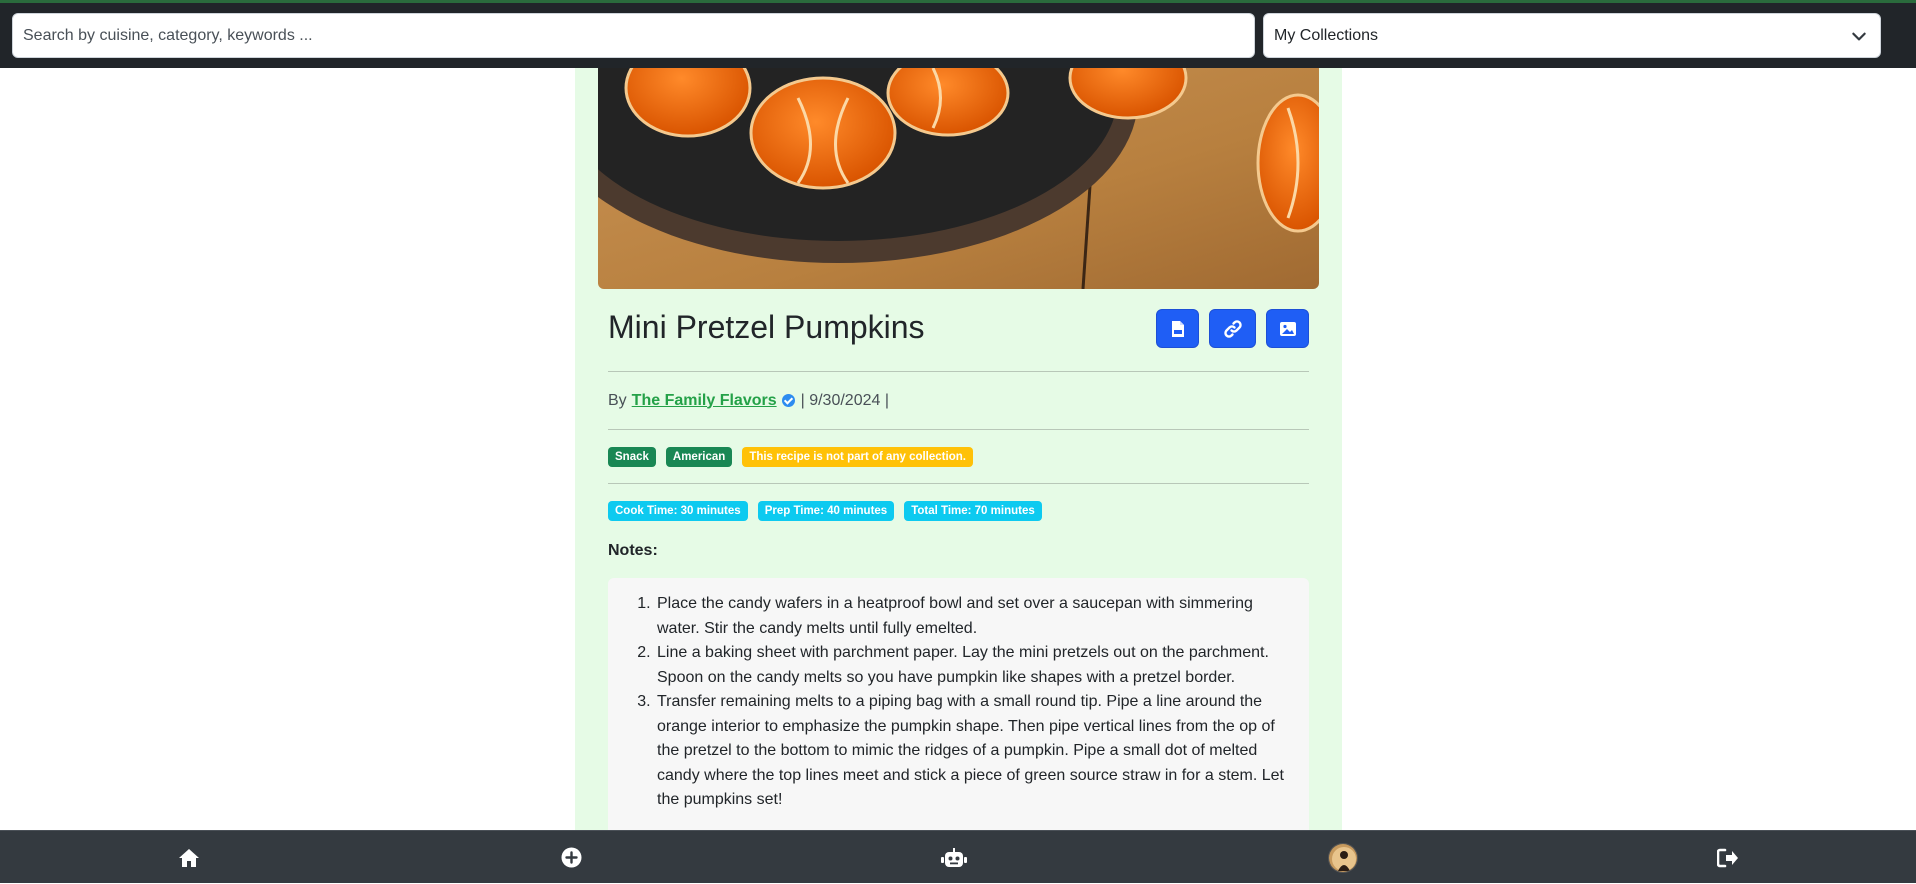 The width and height of the screenshot is (1916, 884). What do you see at coordinates (632, 456) in the screenshot?
I see `tag-badge: Snack` at bounding box center [632, 456].